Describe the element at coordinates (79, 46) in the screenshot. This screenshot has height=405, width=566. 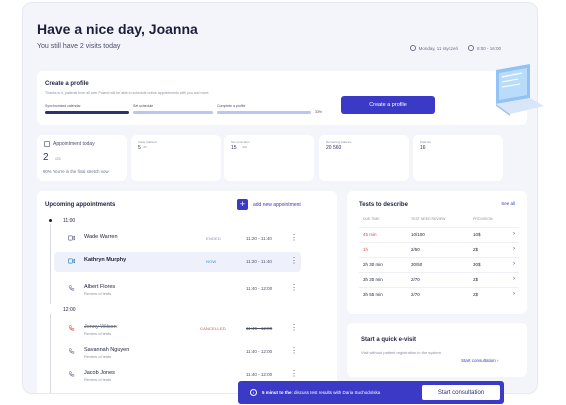
I see `visits-remaining-text: You still have 2 visits today` at that location.